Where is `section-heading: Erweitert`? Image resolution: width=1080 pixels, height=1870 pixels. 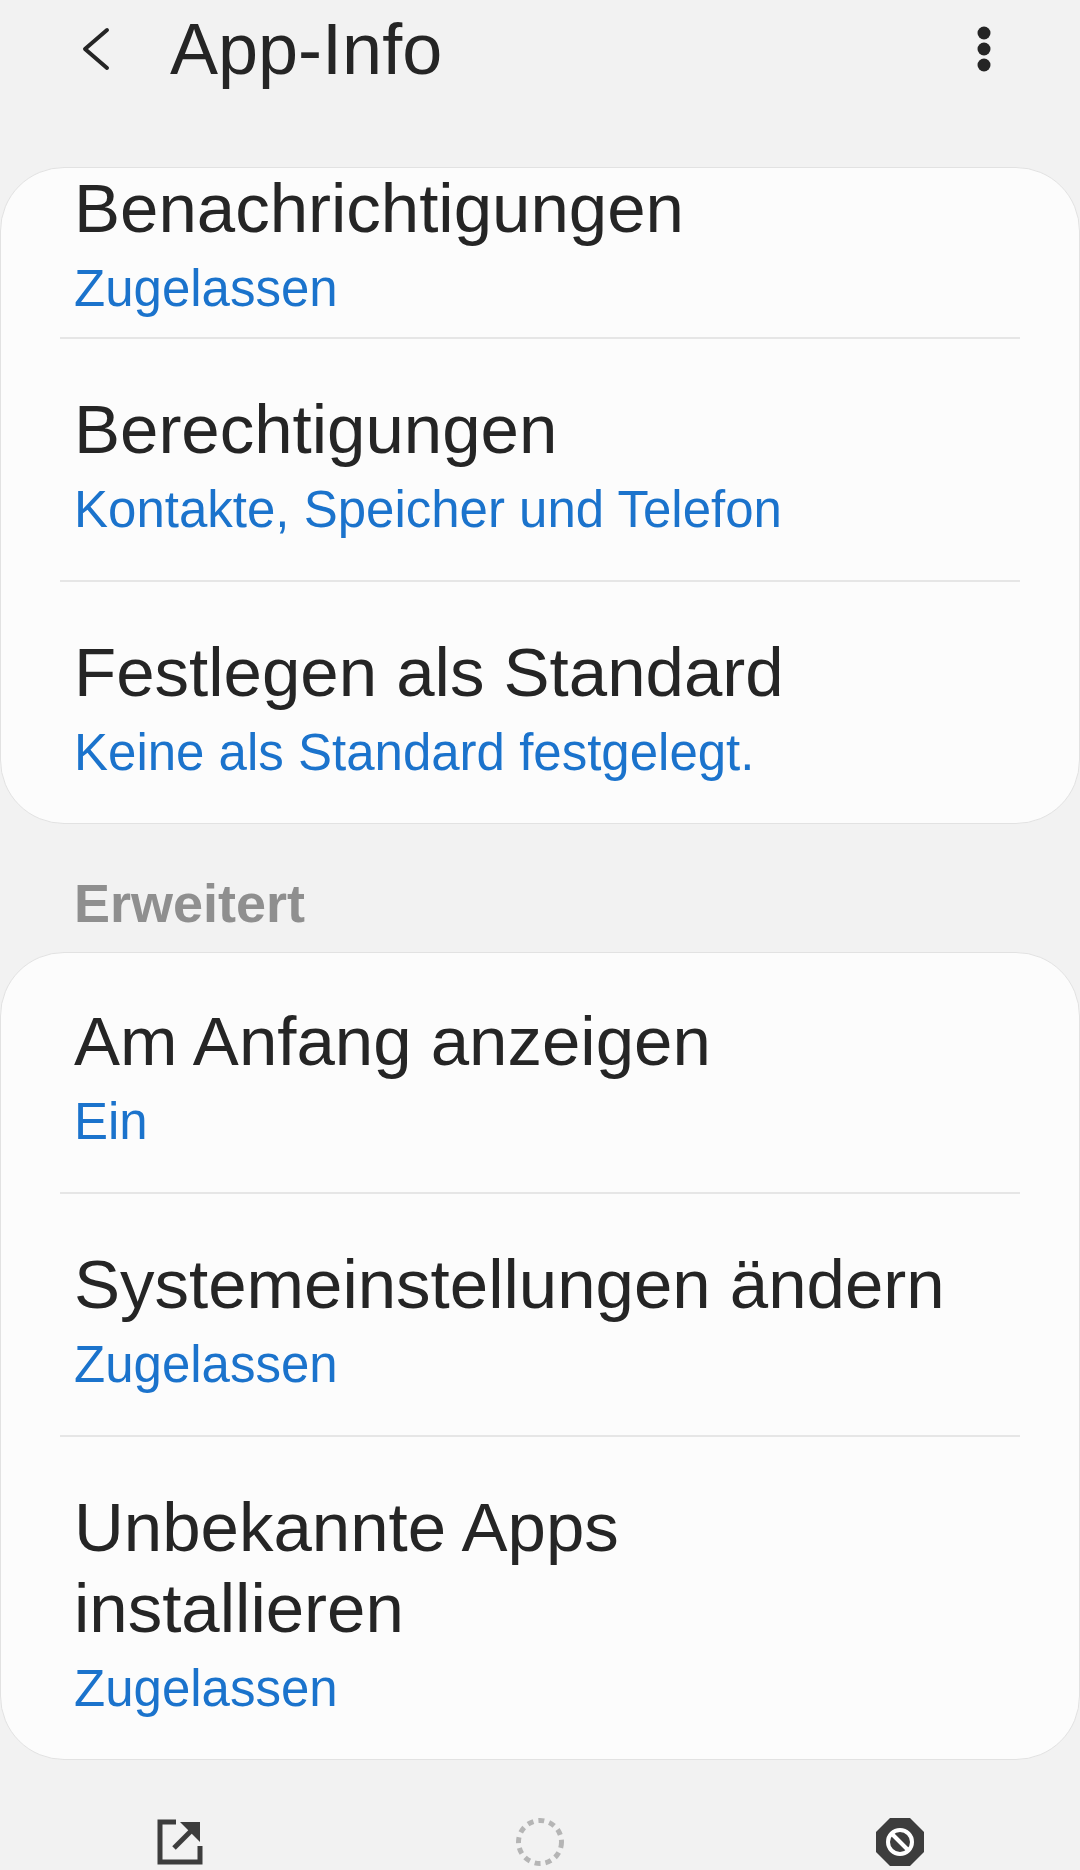 section-heading: Erweitert is located at coordinates (190, 903).